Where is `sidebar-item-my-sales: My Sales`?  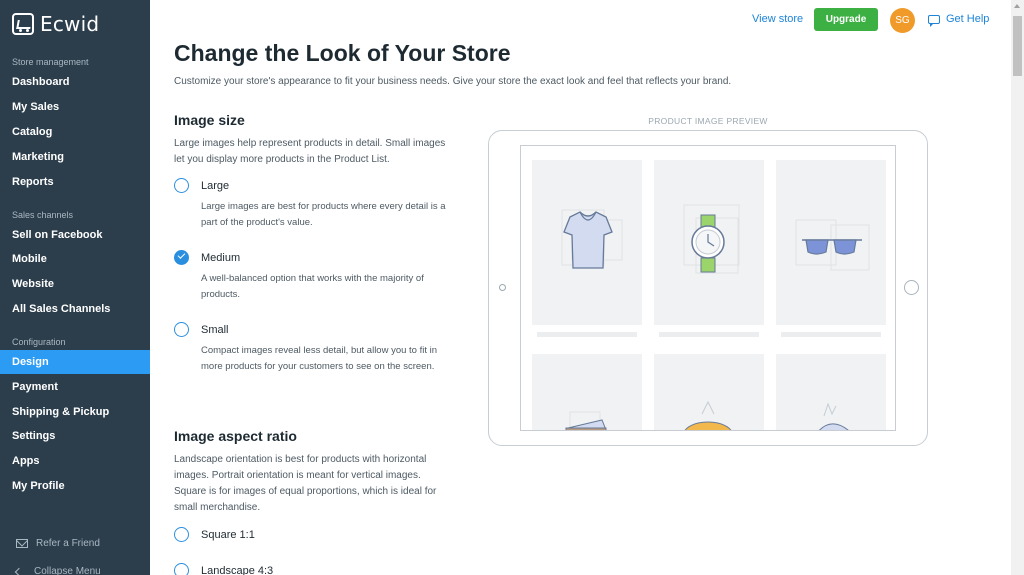 sidebar-item-my-sales: My Sales is located at coordinates (75, 107).